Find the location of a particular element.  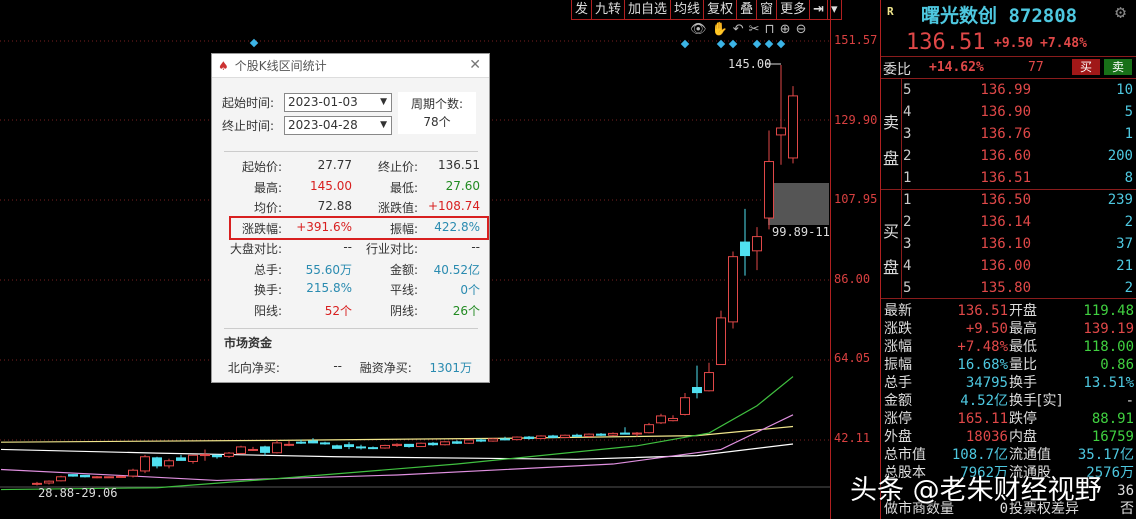

chevron-down-icon: ▾ is located at coordinates (834, 10).